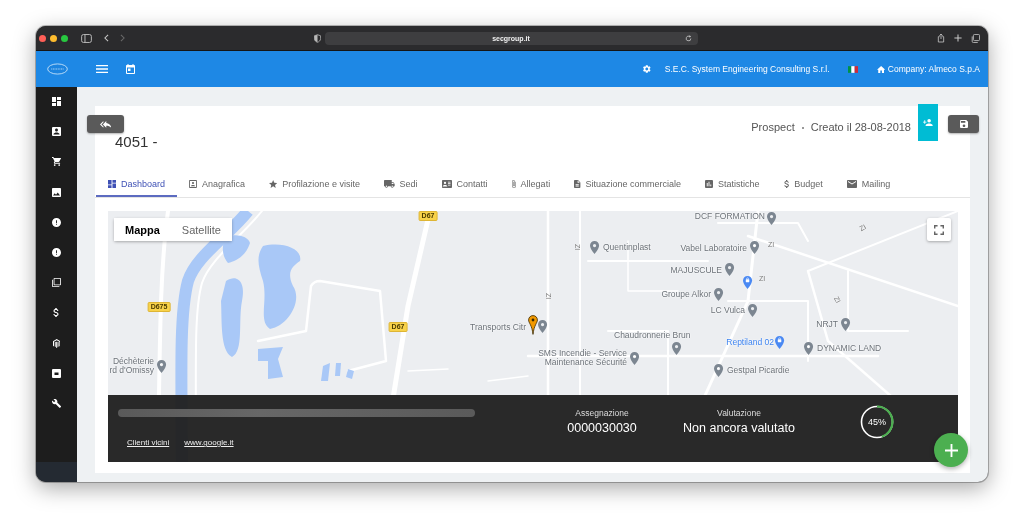 Image resolution: width=1024 pixels, height=527 pixels. What do you see at coordinates (201, 229) in the screenshot?
I see `map-type-button: Satellite` at bounding box center [201, 229].